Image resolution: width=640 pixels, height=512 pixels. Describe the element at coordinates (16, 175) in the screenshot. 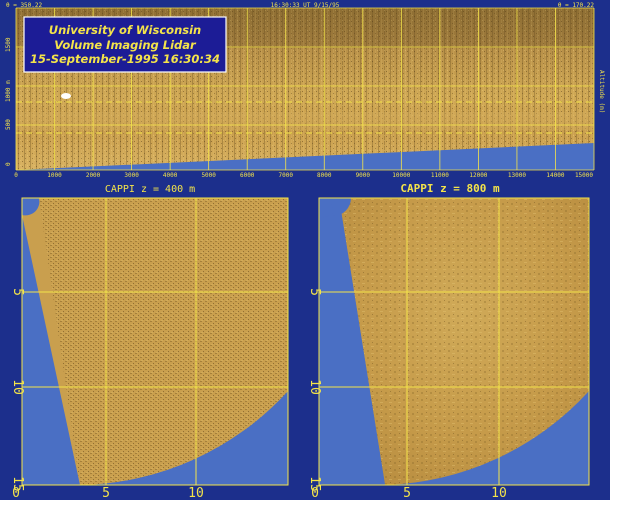

I see `rhi-xtick: 0` at that location.